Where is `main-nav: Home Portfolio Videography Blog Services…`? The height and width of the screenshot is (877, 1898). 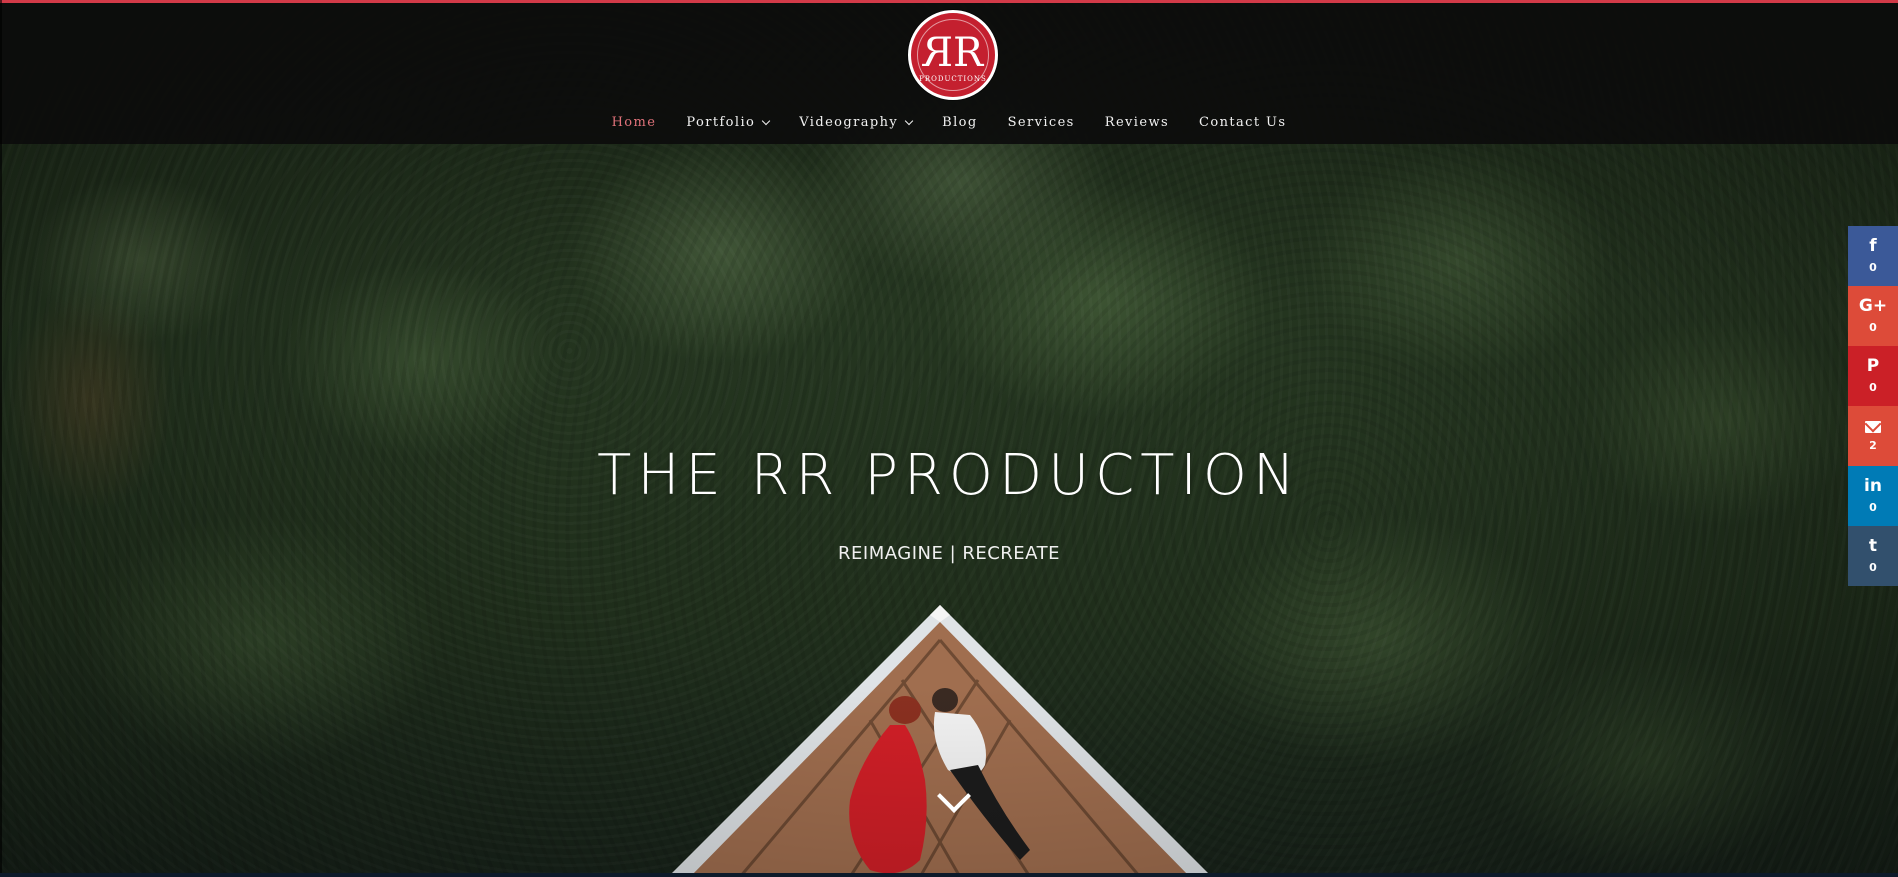
main-nav: Home Portfolio Videography Blog Services… is located at coordinates (949, 122).